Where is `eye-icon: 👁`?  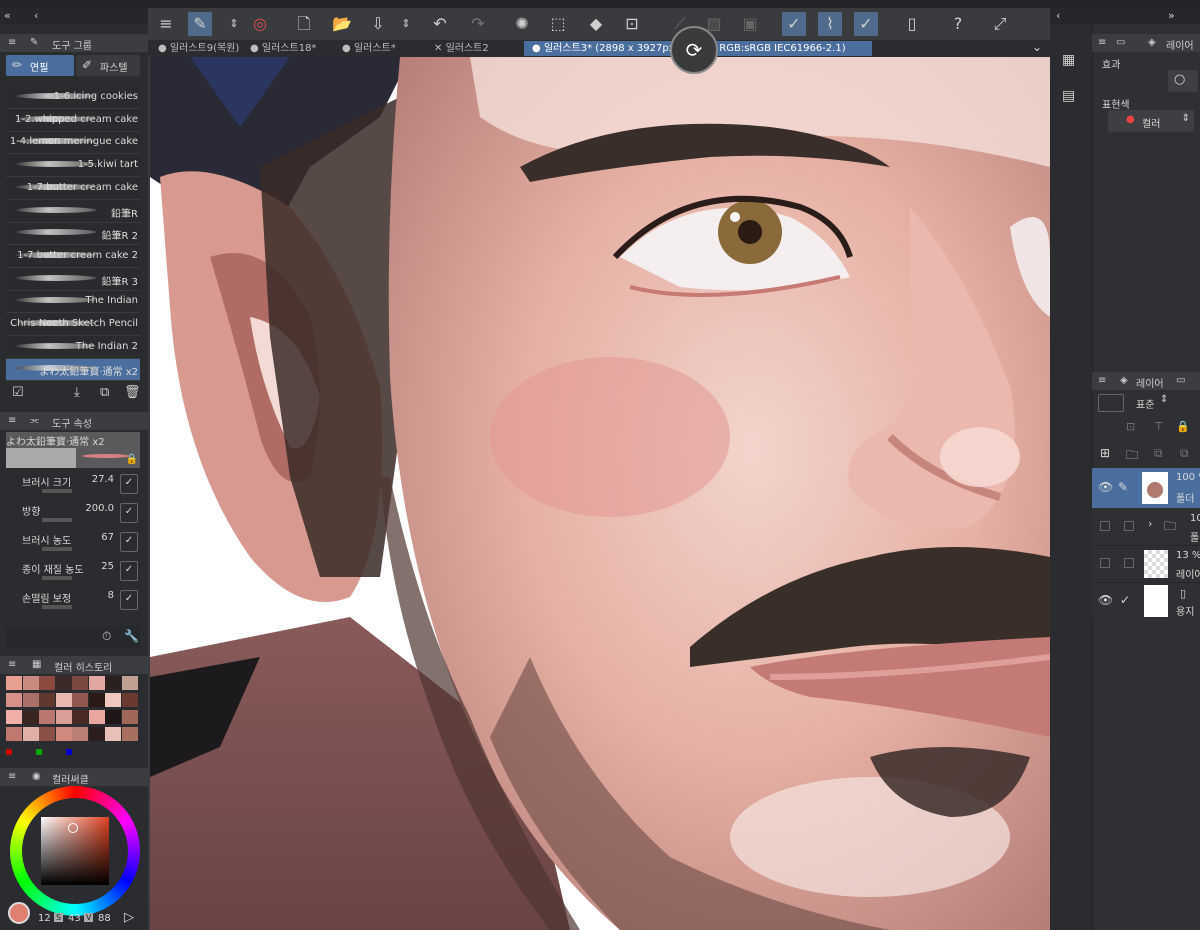
eye-icon: 👁 is located at coordinates (1105, 600).